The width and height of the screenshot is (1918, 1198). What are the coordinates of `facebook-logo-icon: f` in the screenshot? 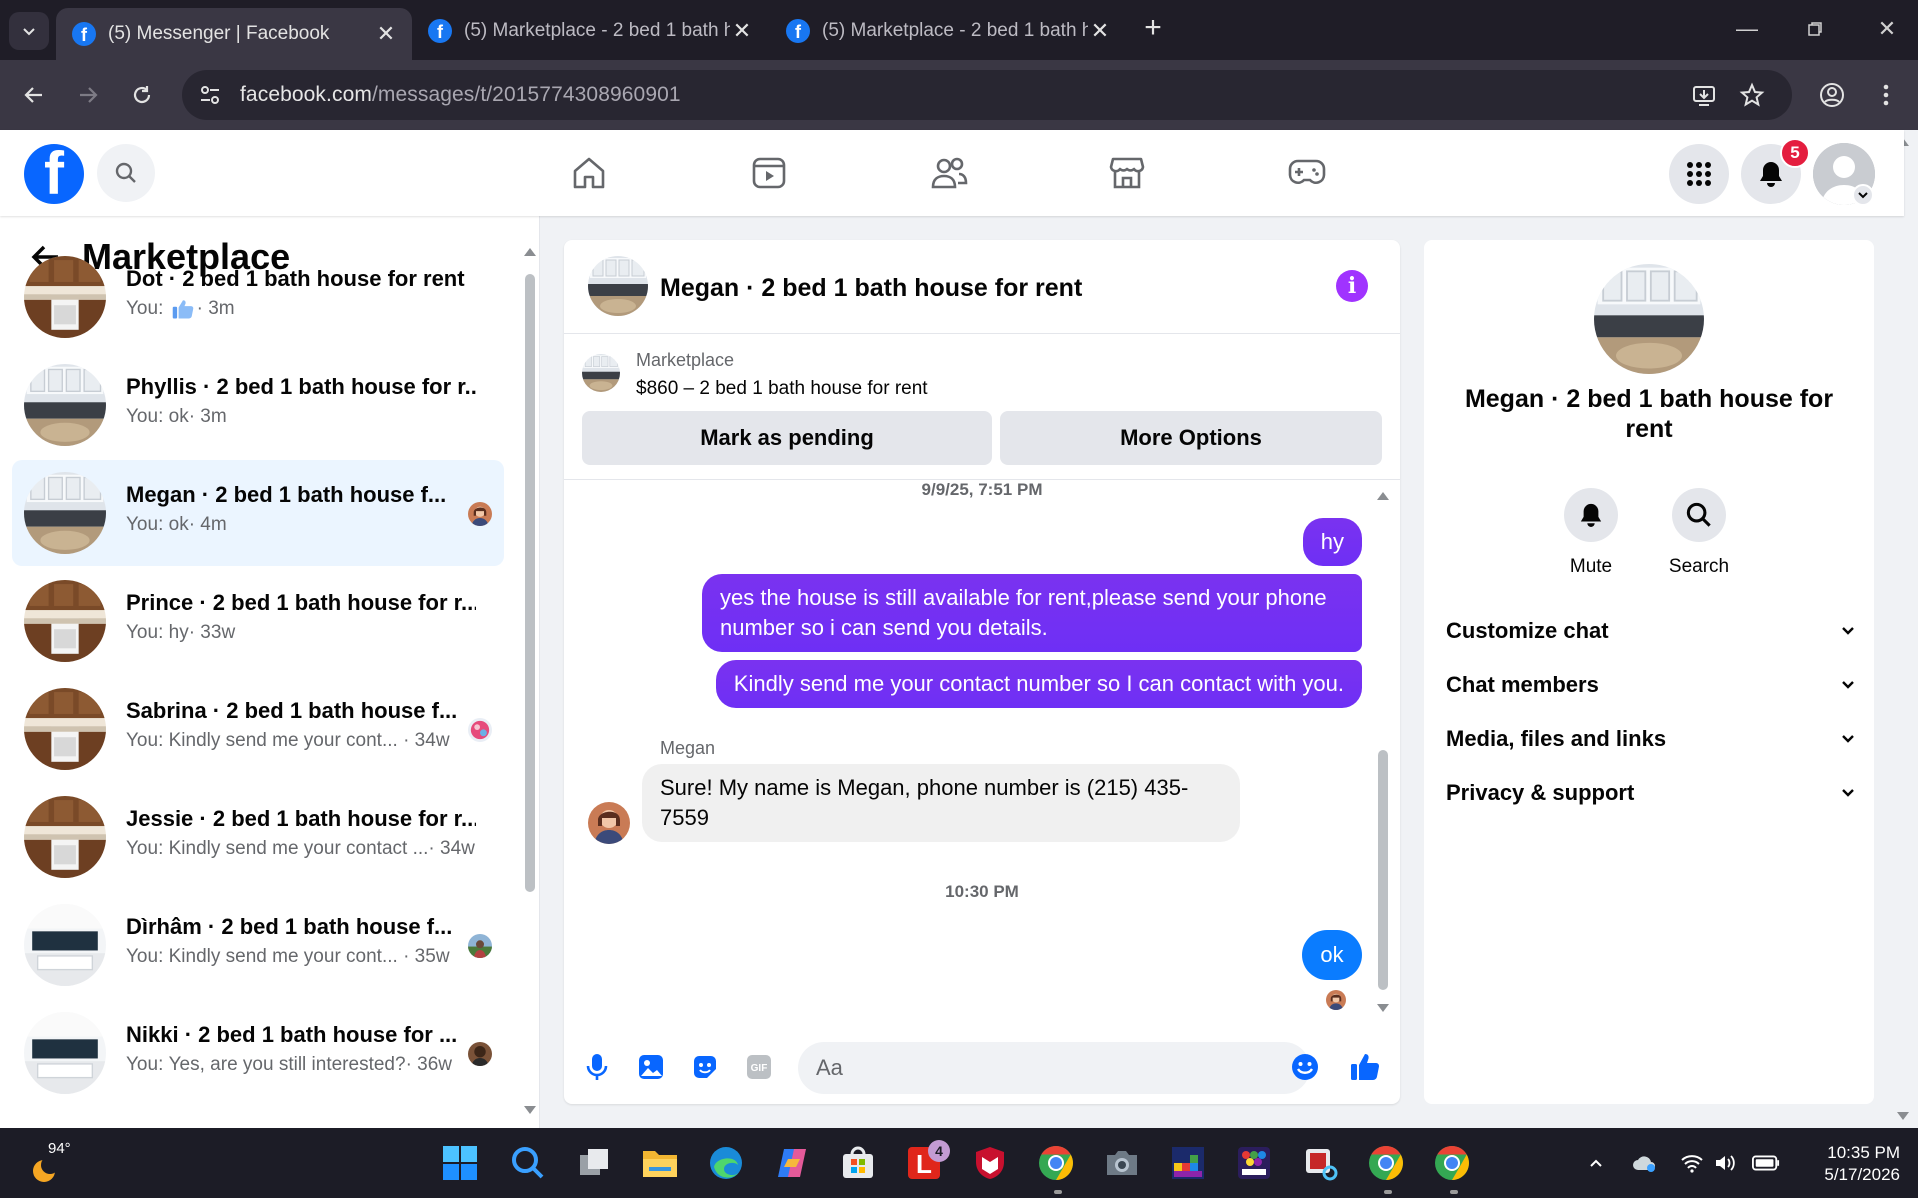 It's located at (54, 174).